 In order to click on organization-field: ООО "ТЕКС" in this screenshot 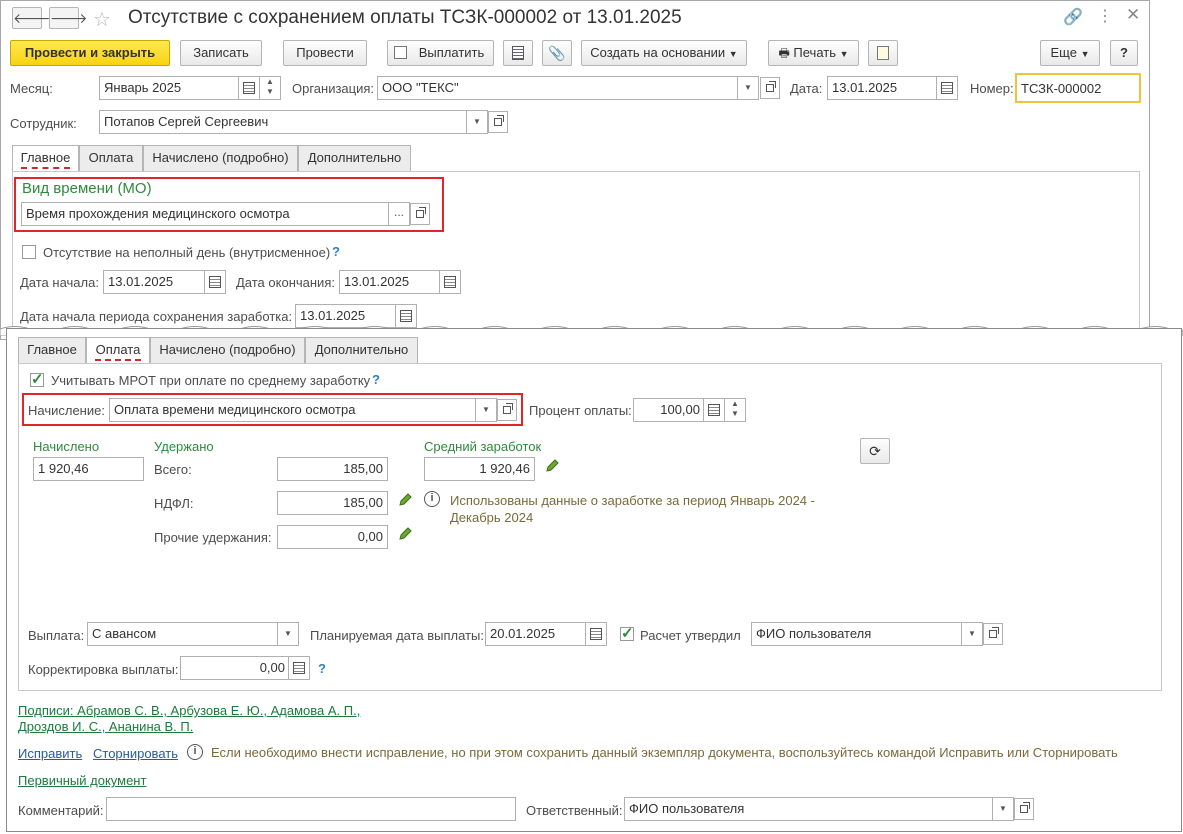, I will do `click(559, 88)`.